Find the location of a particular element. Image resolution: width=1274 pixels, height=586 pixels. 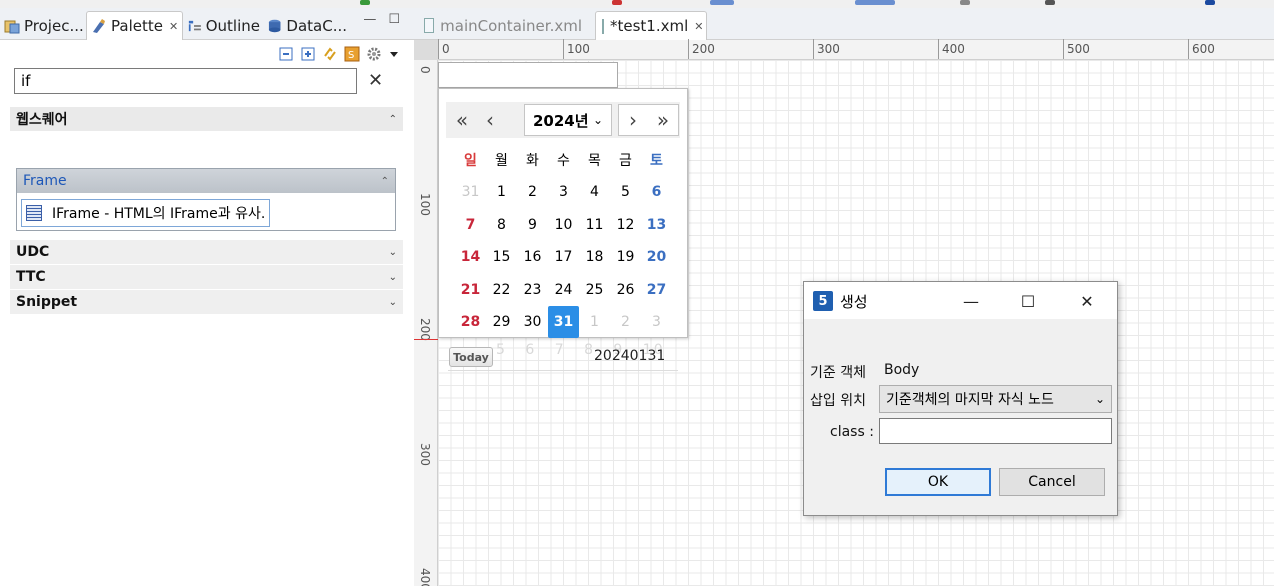

calendar-day: 29 is located at coordinates (501, 322).